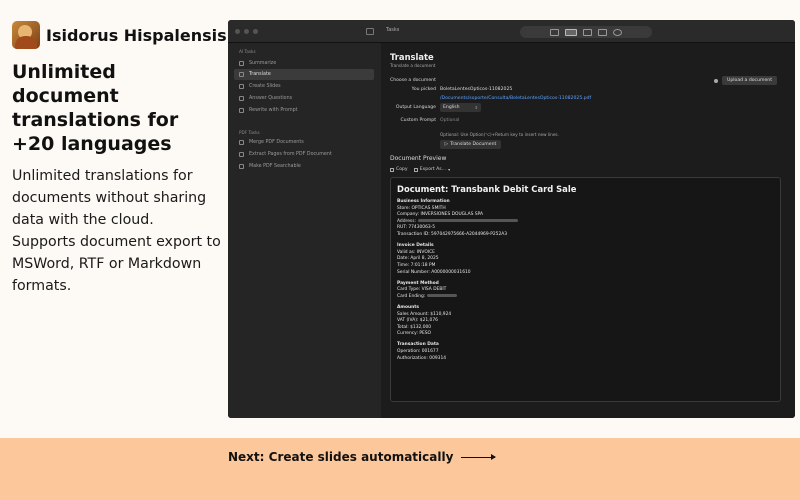 This screenshot has height=500, width=800. What do you see at coordinates (617, 32) in the screenshot?
I see `history-icon` at bounding box center [617, 32].